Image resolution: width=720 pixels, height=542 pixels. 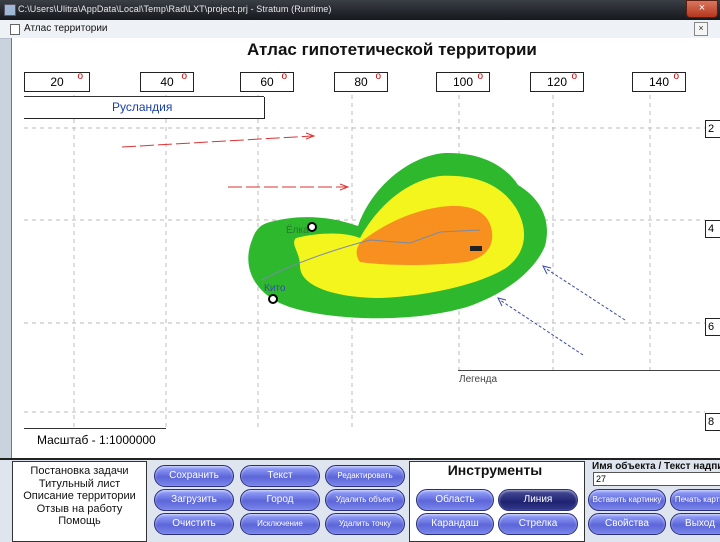 I want to click on side-coord-4: 4, so click(x=712, y=229).